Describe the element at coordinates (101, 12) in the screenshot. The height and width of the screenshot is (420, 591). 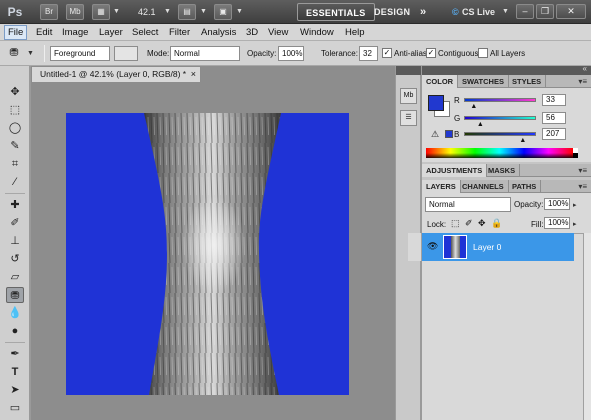
I see `extras-icon: ▦` at that location.